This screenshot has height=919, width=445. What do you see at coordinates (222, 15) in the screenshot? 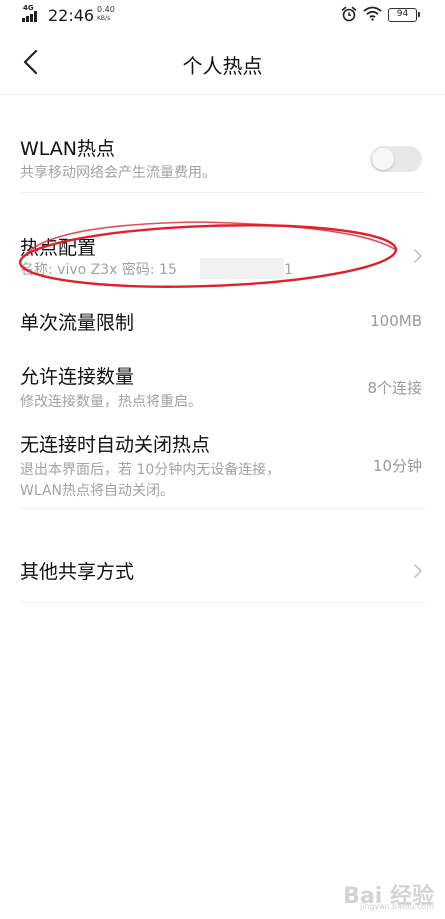
I see `status-bar: 4G 22:46 0.40 KB/s 94` at bounding box center [222, 15].